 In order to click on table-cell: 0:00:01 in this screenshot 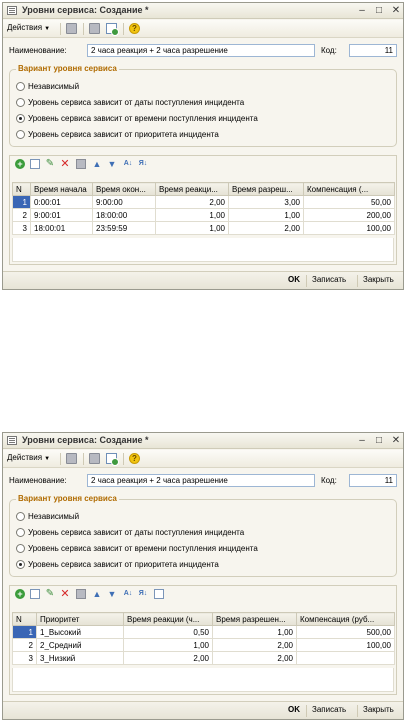, I will do `click(61, 202)`.